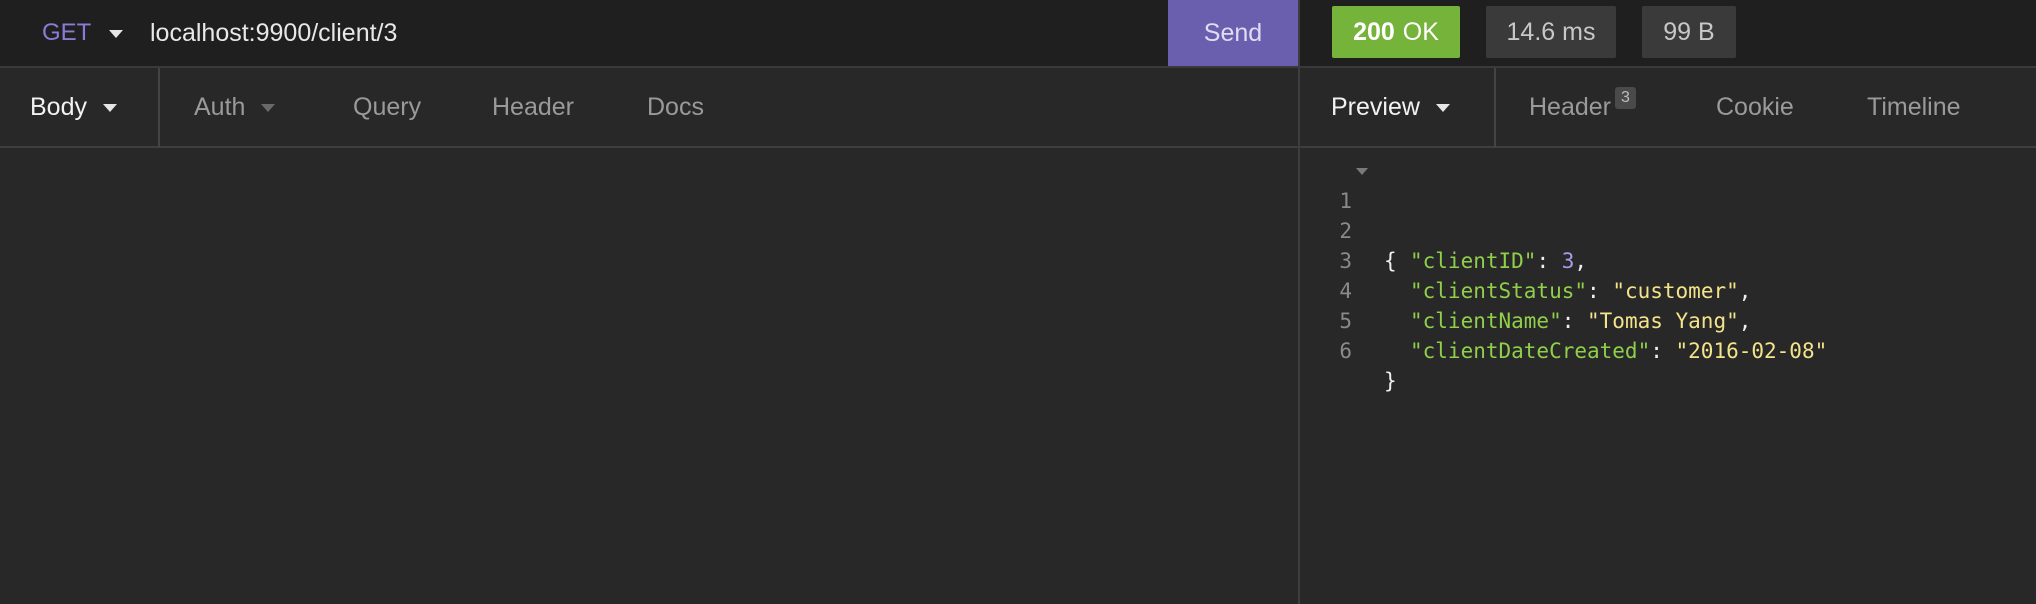  I want to click on tab-preview: Preview, so click(1390, 107).